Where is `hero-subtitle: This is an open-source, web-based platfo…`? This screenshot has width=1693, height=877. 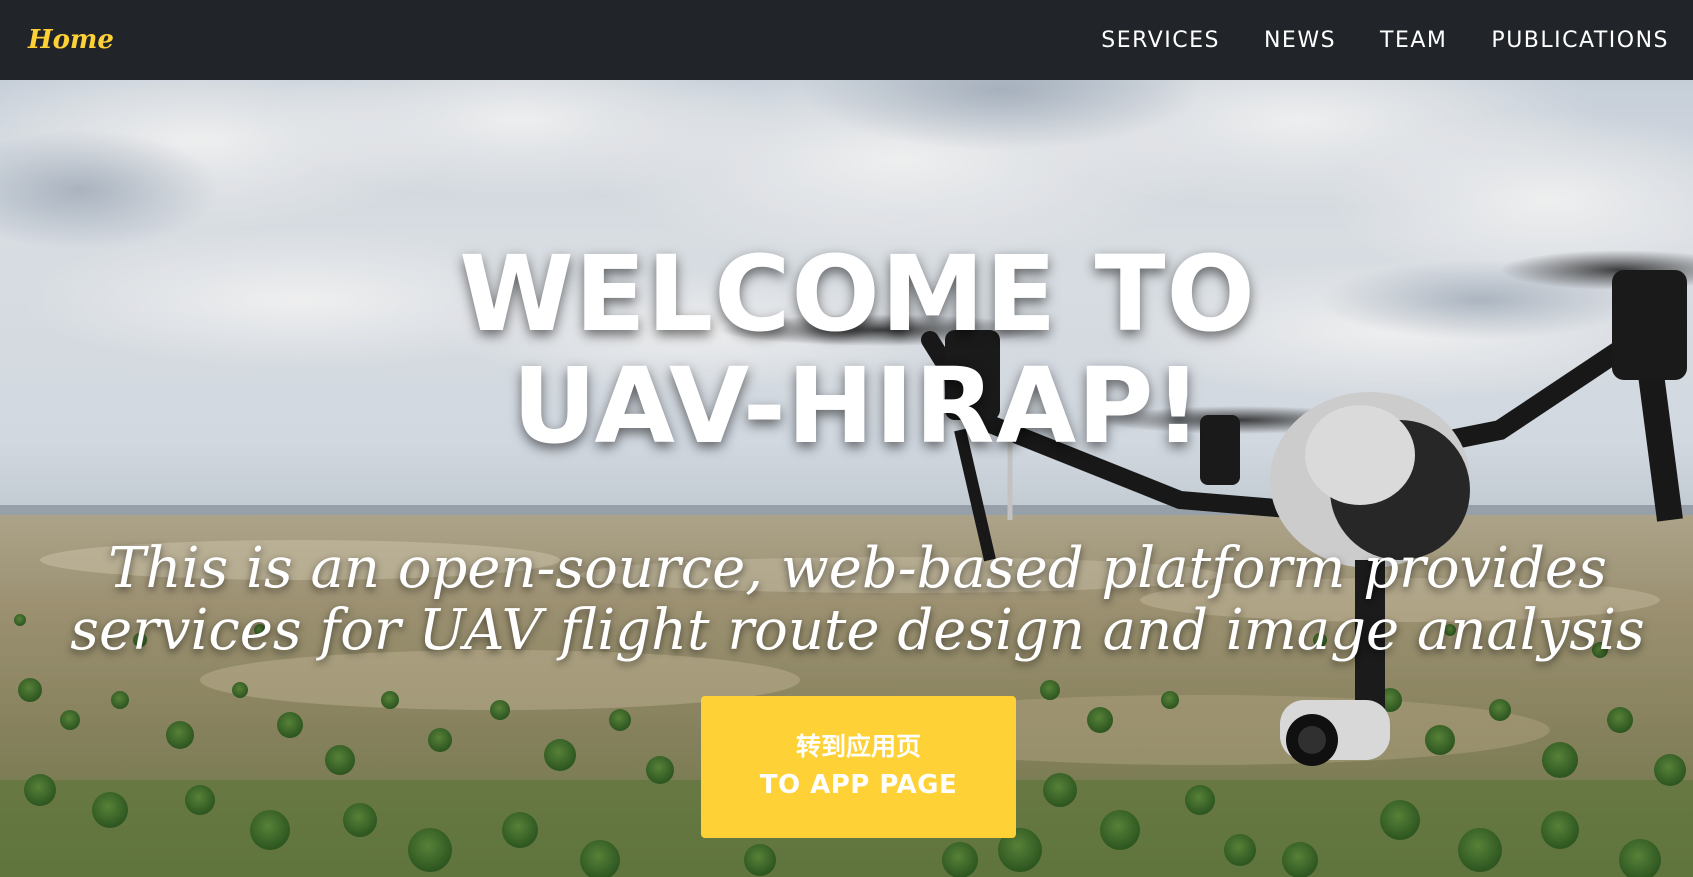
hero-subtitle: This is an open-source, web-based platfo… is located at coordinates (846, 600).